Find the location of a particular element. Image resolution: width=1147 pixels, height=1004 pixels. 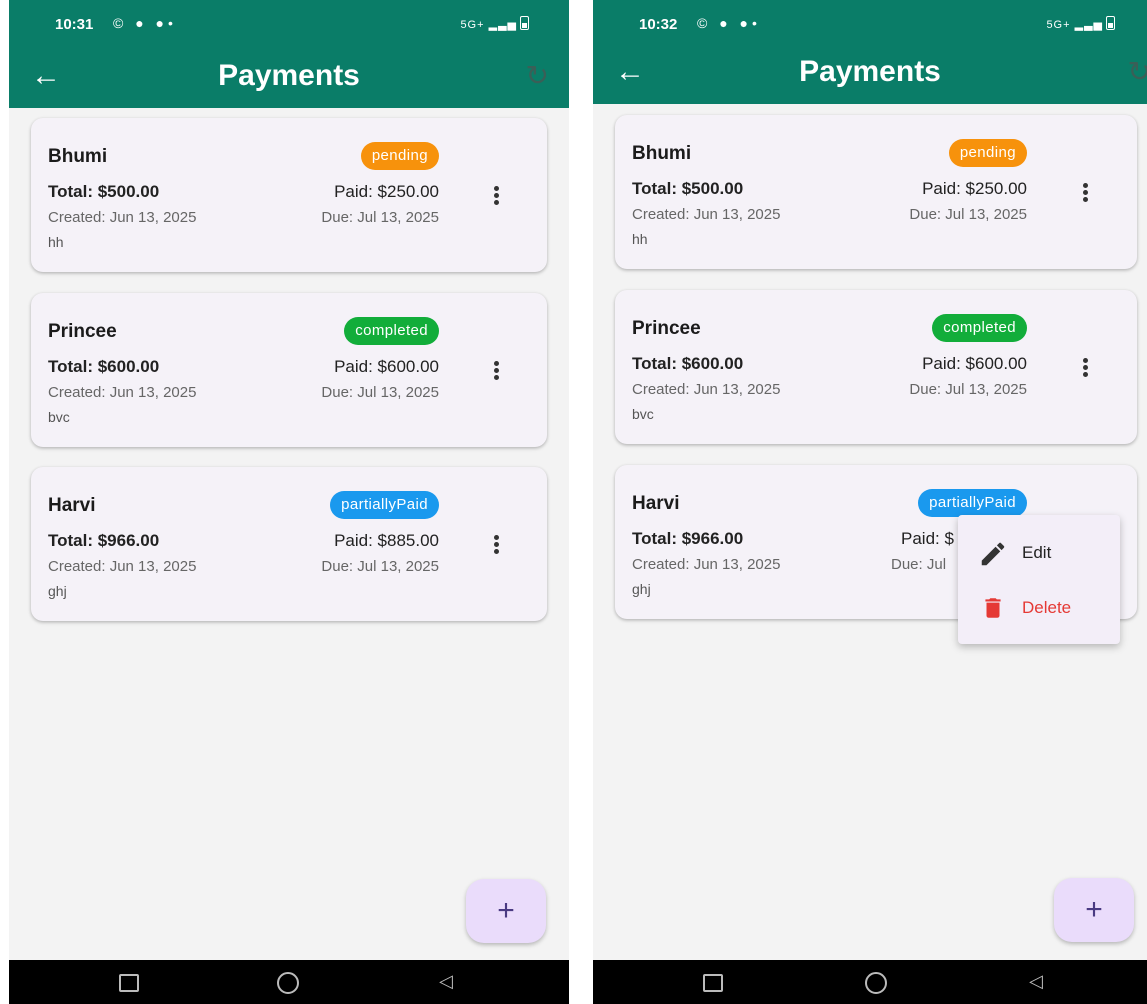

card-popup-menu: Edit Delete is located at coordinates (1039, 579).